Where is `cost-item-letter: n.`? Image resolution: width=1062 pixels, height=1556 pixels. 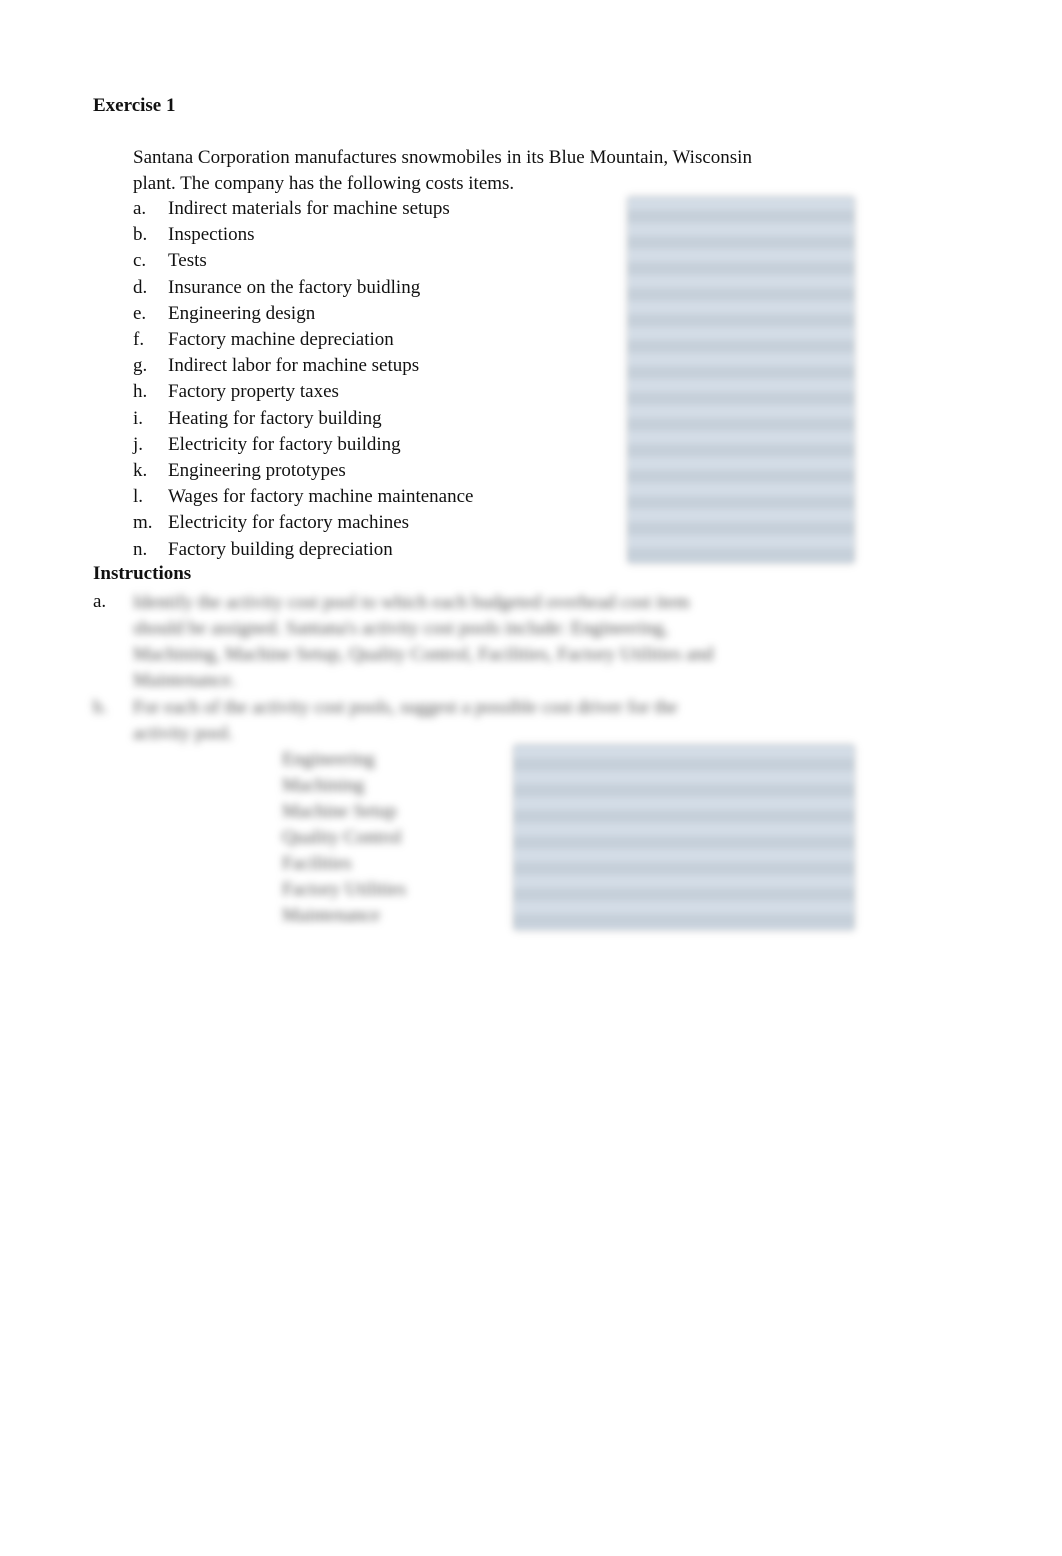 cost-item-letter: n. is located at coordinates (140, 549).